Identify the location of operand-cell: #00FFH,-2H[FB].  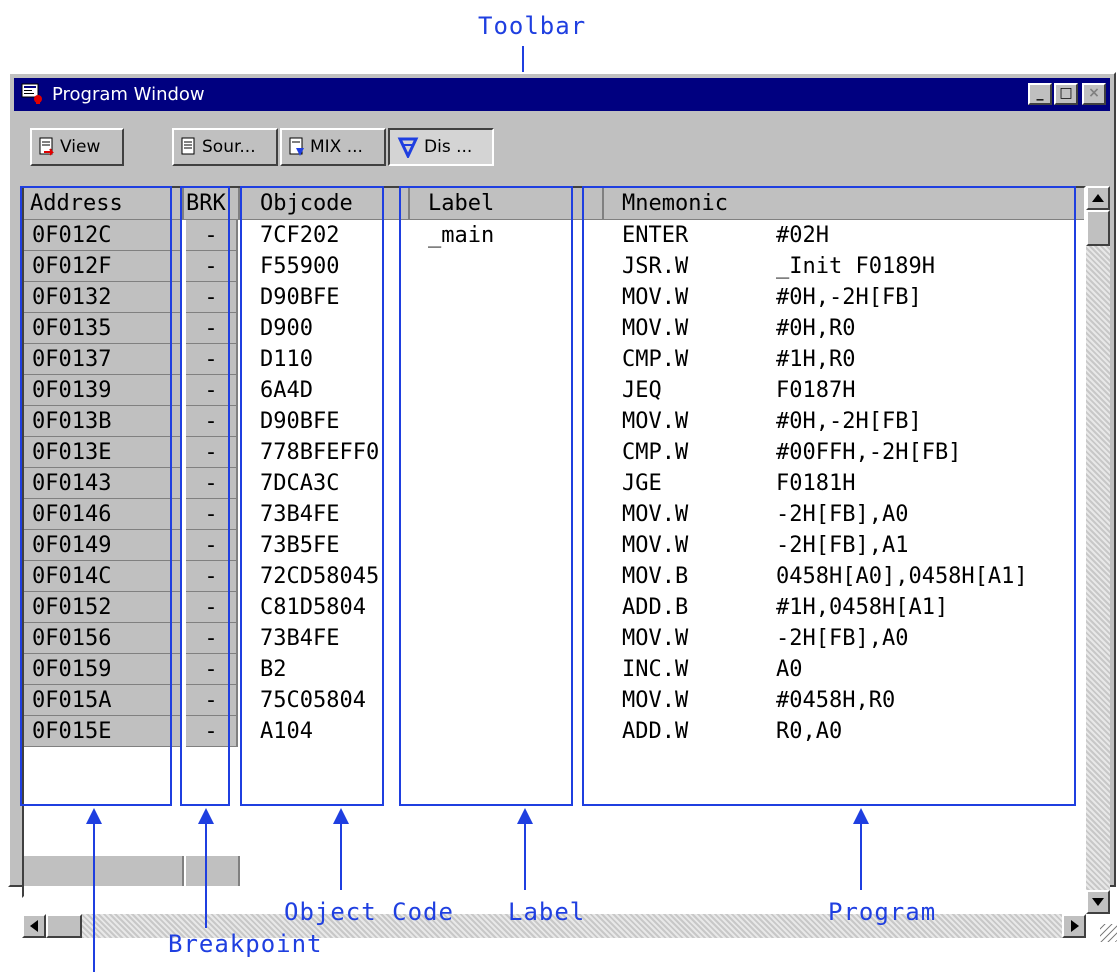
(869, 452).